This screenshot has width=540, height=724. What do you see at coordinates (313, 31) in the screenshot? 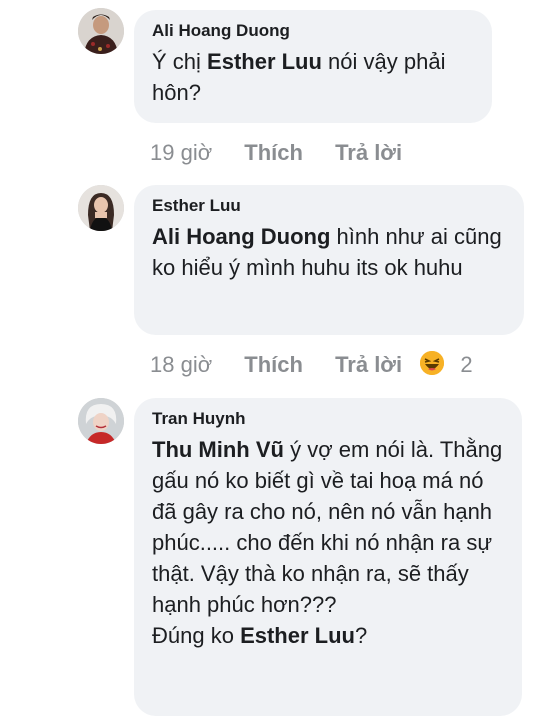
I see `comment-author: Ali Hoang Duong` at bounding box center [313, 31].